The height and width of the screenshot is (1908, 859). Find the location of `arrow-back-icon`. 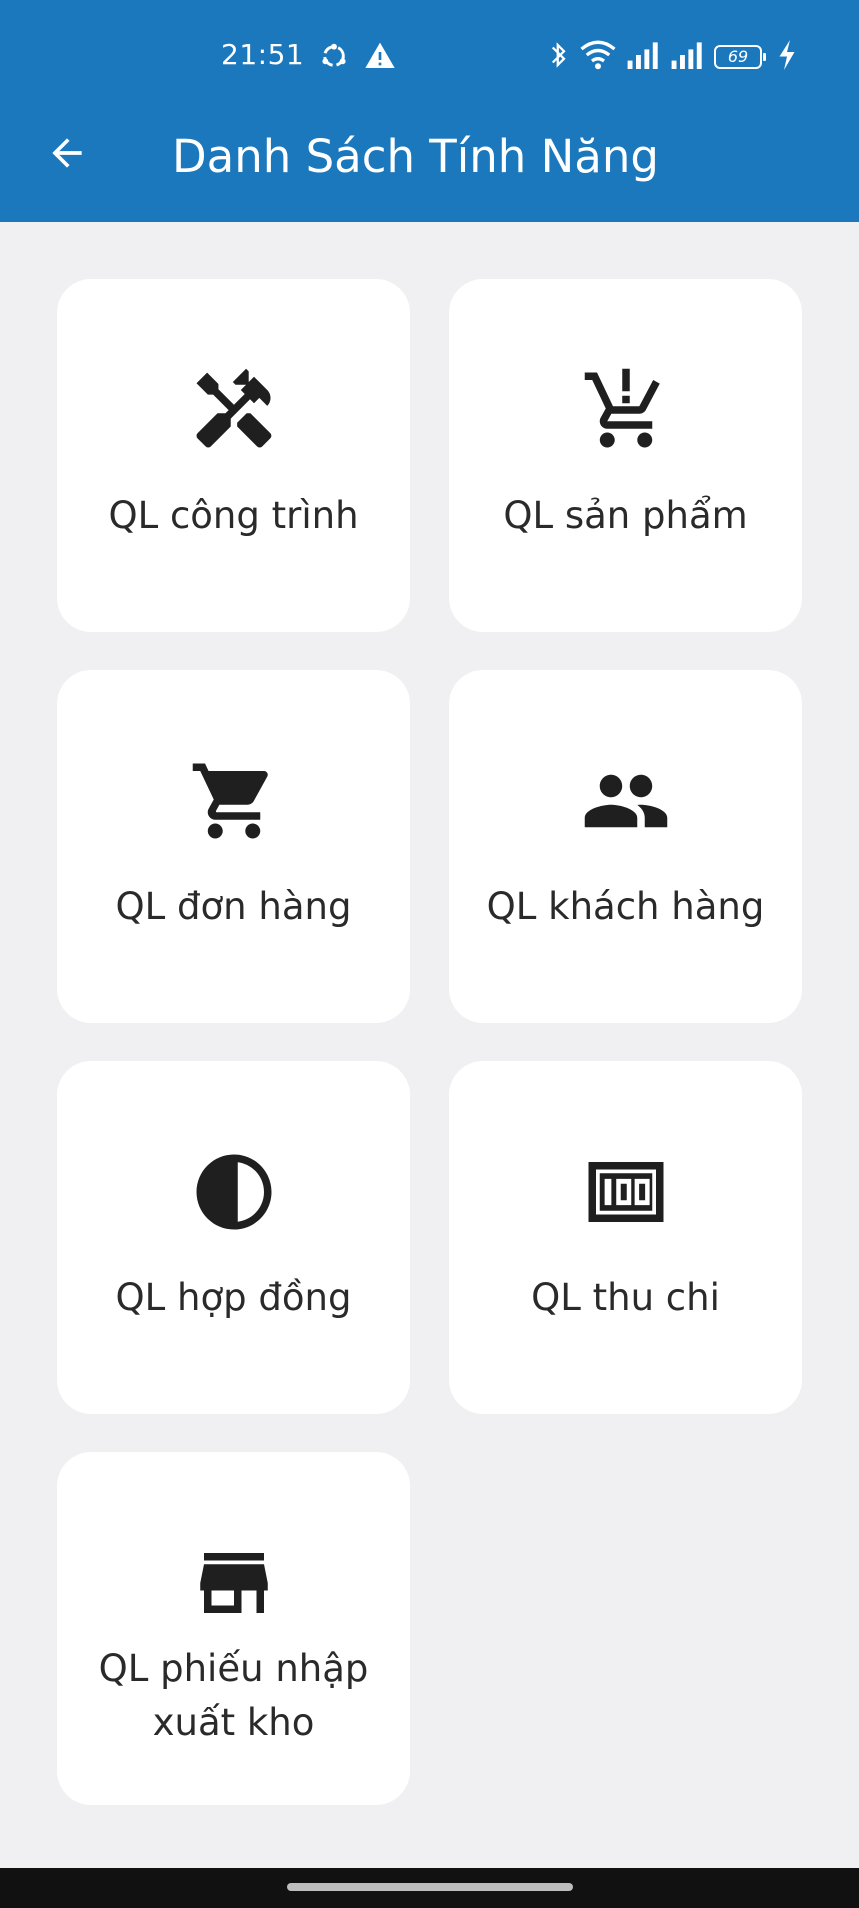

arrow-back-icon is located at coordinates (67, 155).